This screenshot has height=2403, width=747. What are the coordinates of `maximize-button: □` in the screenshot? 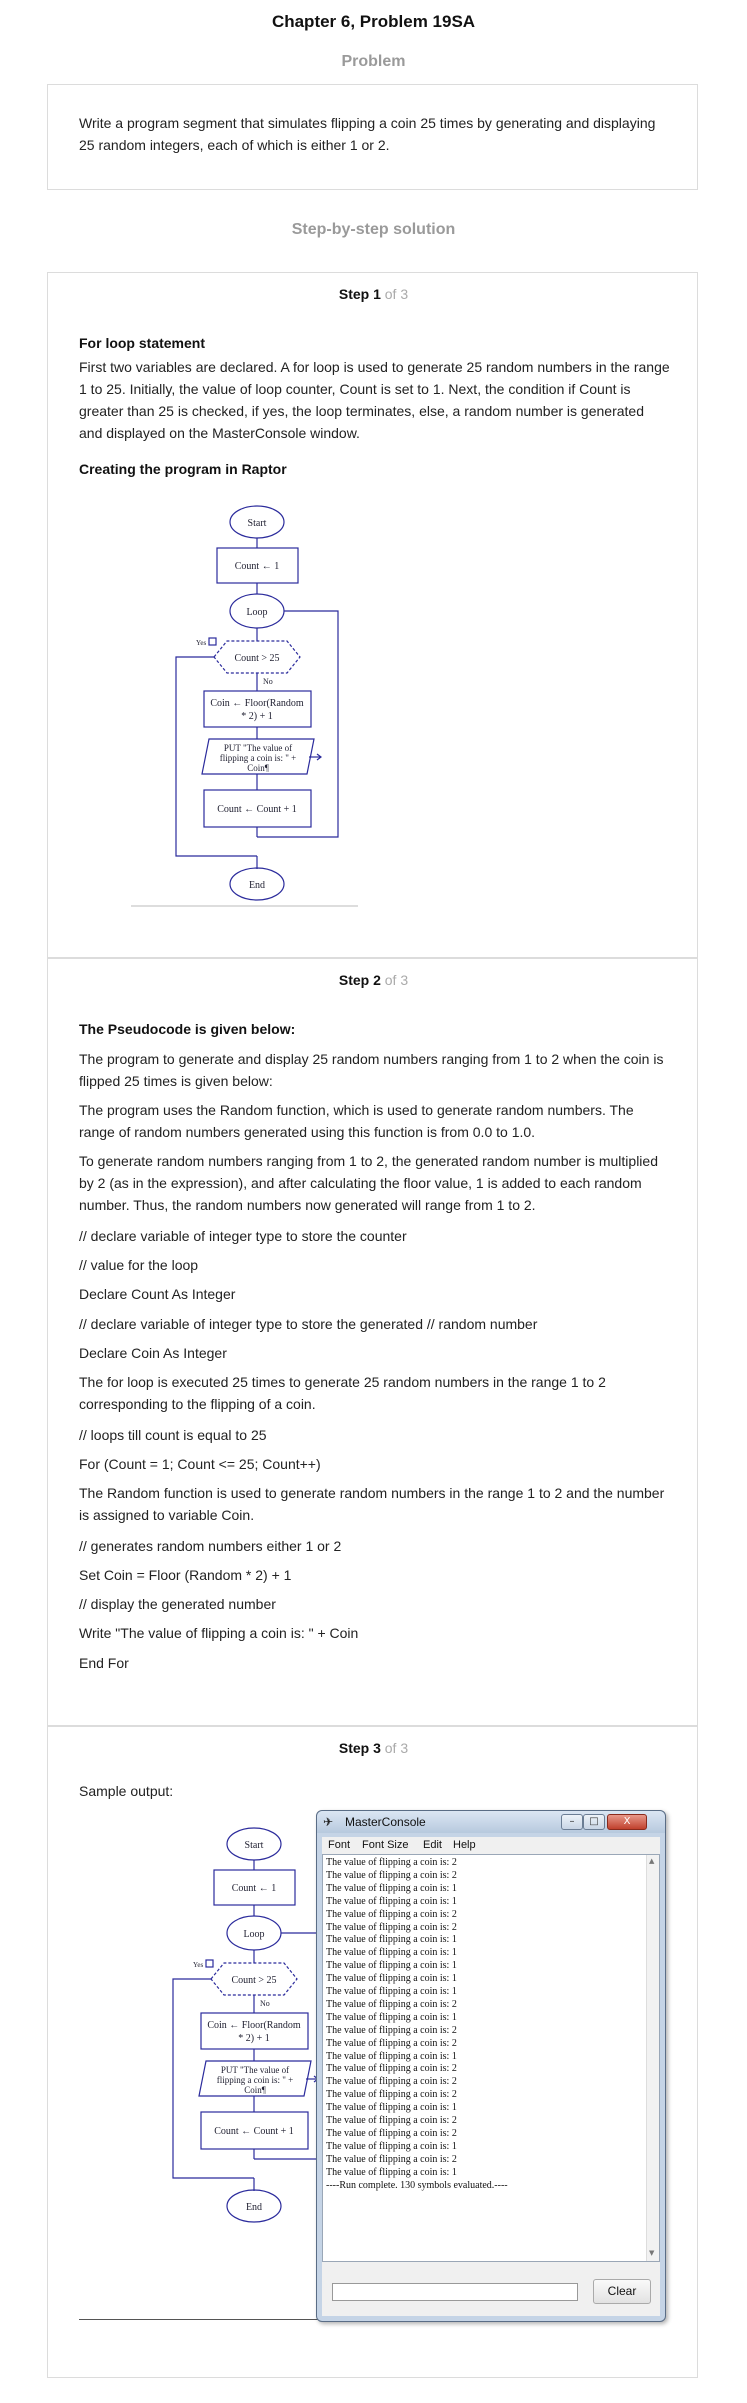 It's located at (594, 1822).